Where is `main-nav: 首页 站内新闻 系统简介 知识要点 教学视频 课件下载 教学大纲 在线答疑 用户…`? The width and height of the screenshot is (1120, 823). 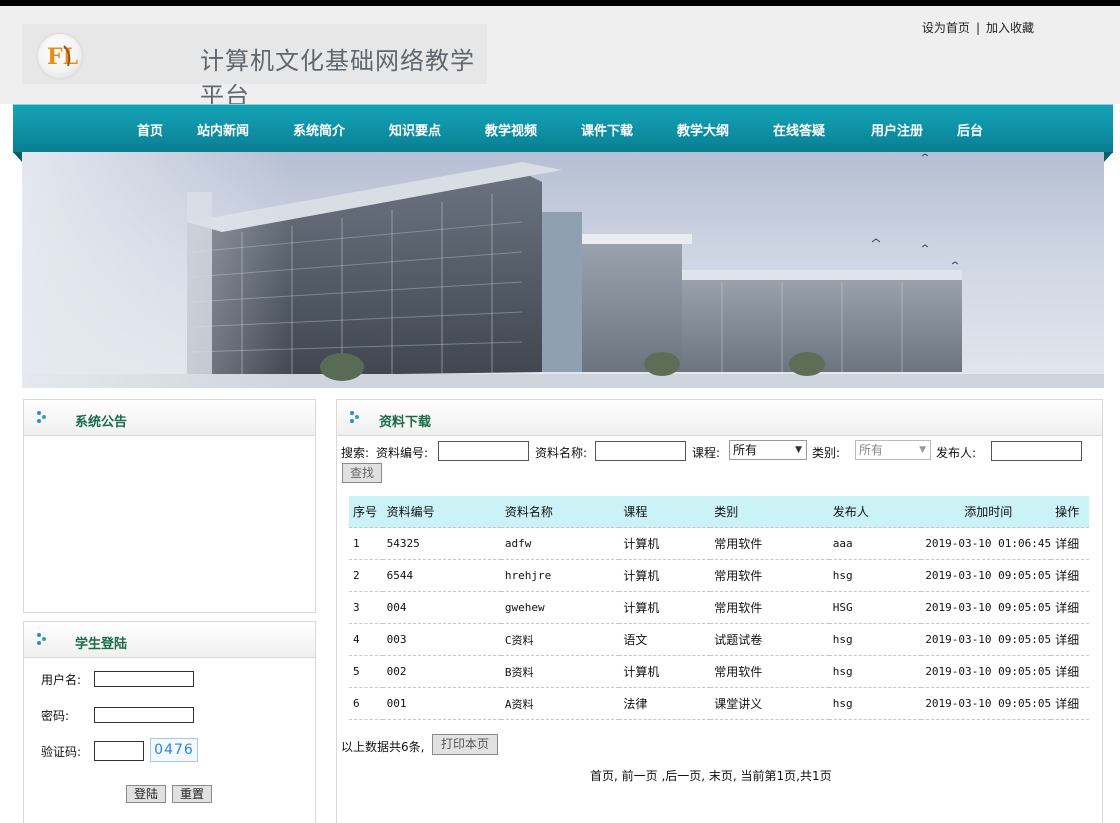
main-nav: 首页 站内新闻 系统简介 知识要点 教学视频 课件下载 教学大纲 在线答疑 用户… is located at coordinates (563, 128).